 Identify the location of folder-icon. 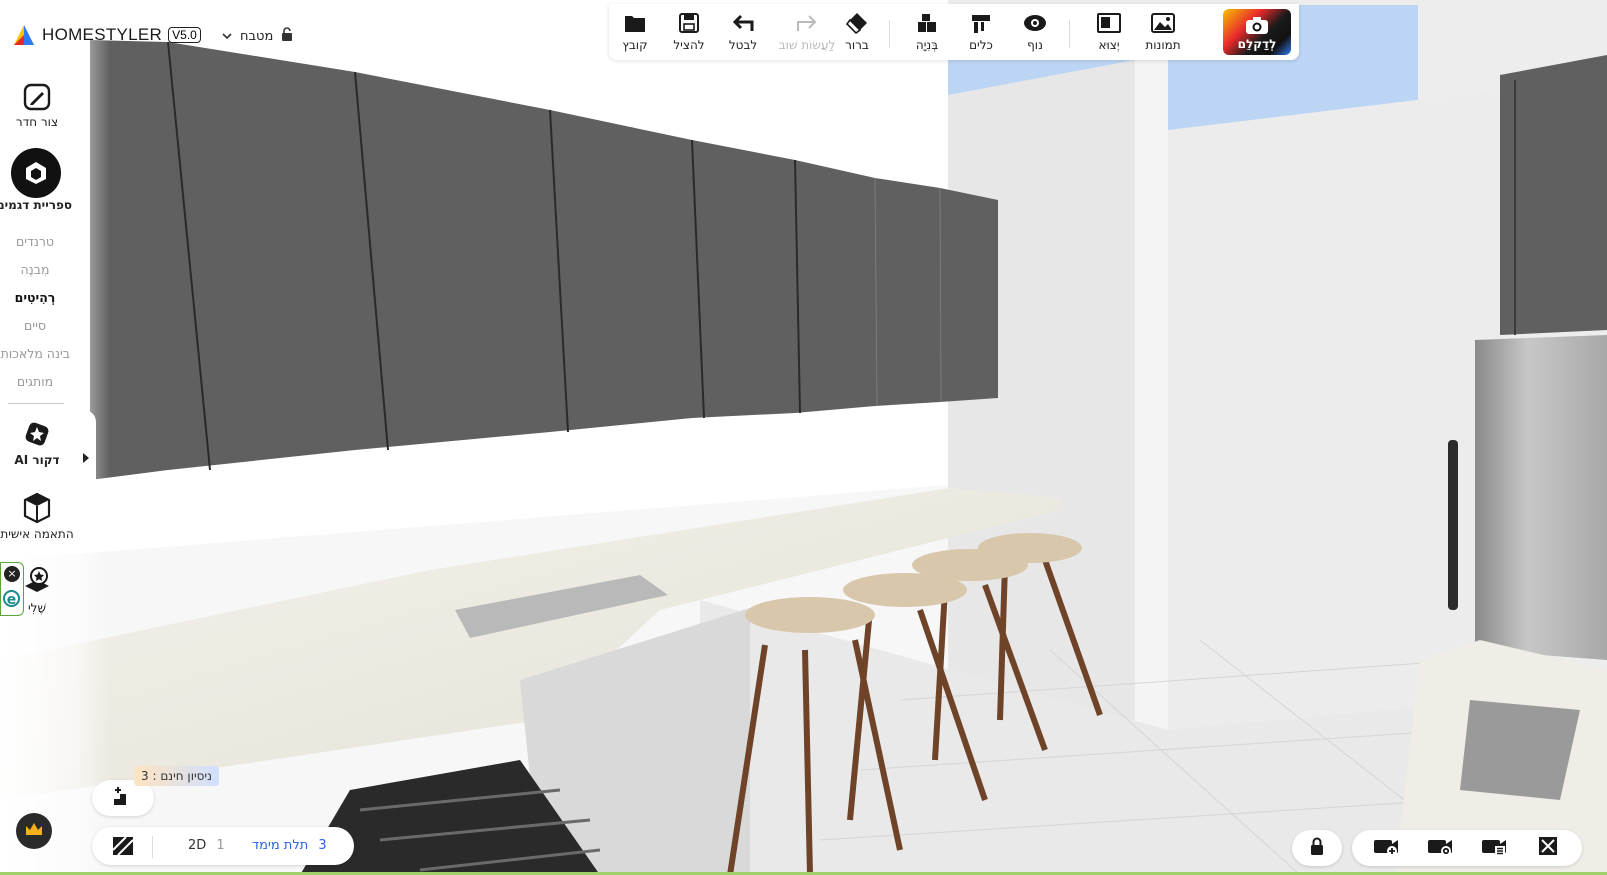
(635, 23).